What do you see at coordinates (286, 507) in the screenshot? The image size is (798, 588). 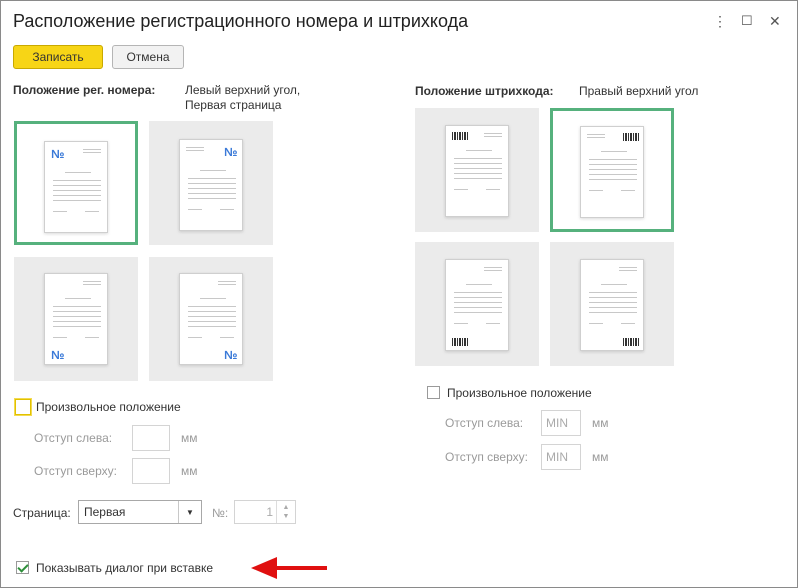 I see `stepper-up-icon: ▲` at bounding box center [286, 507].